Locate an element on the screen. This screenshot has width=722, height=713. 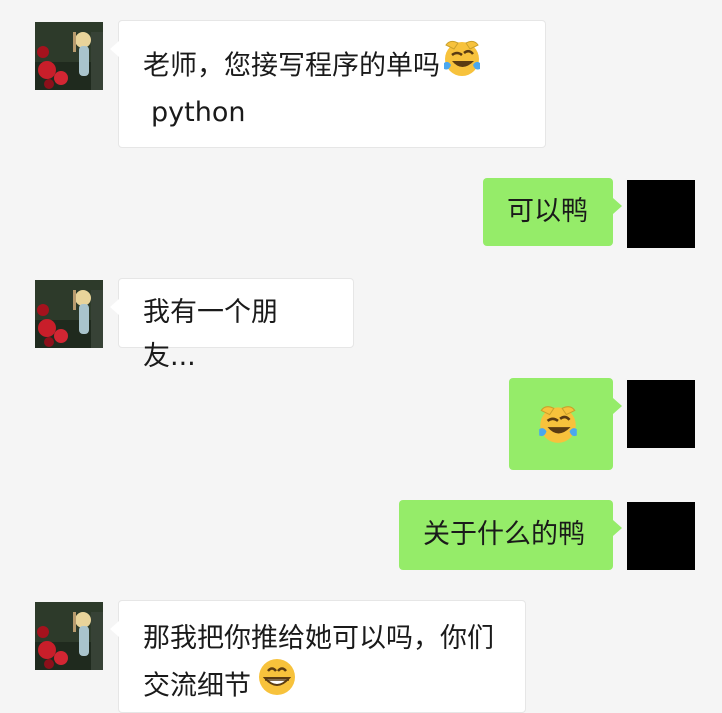
incoming-message-bubble: 老师，您接写程序的单吗 python is located at coordinates (328, 84).